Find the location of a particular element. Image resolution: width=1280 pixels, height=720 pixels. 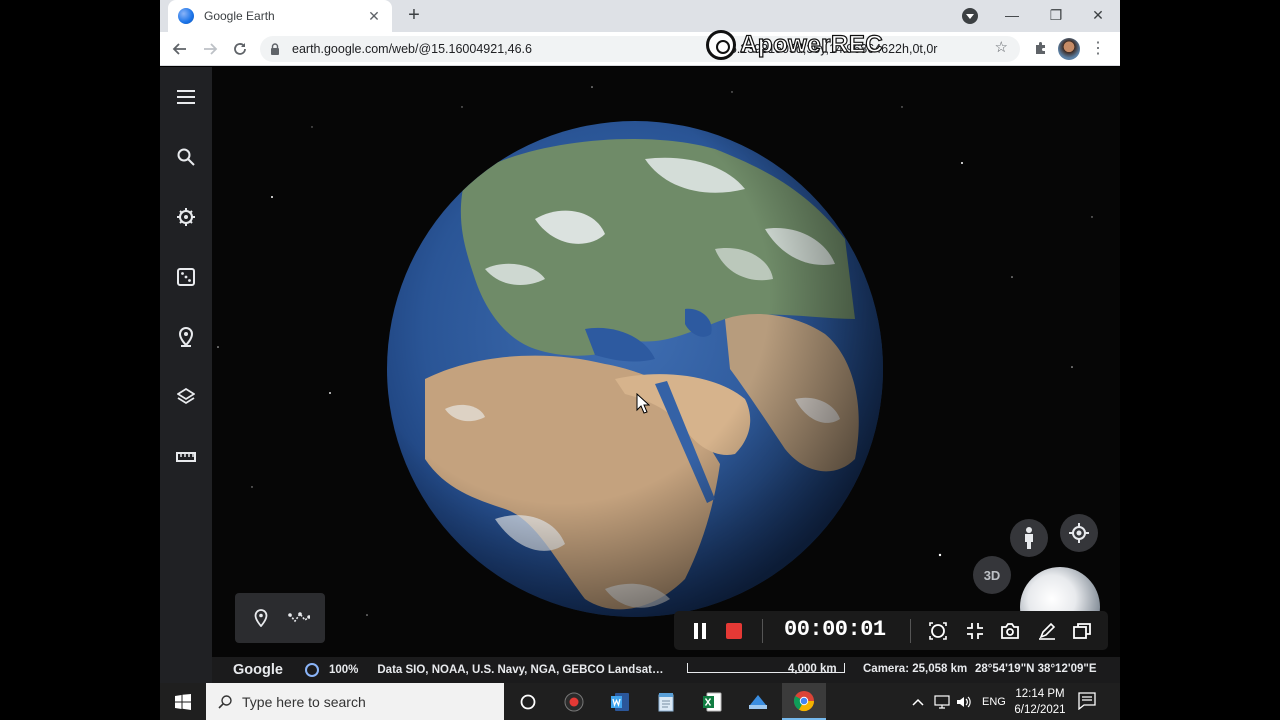

mouse-cursor-icon is located at coordinates (643, 403).